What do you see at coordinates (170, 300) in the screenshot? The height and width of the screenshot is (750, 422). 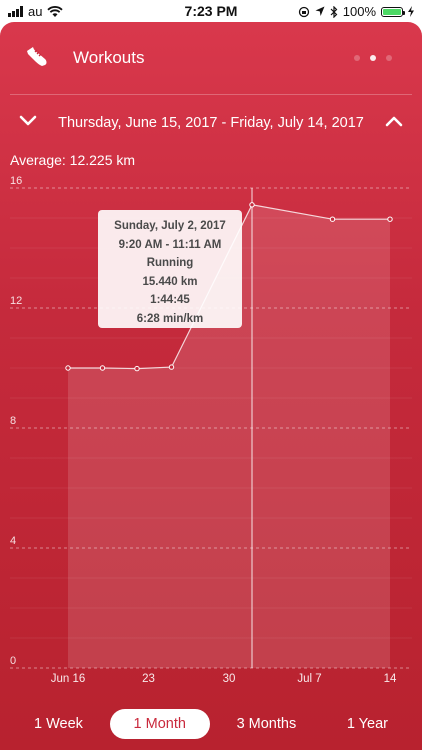 I see `tooltip-duration: 1:44:45` at bounding box center [170, 300].